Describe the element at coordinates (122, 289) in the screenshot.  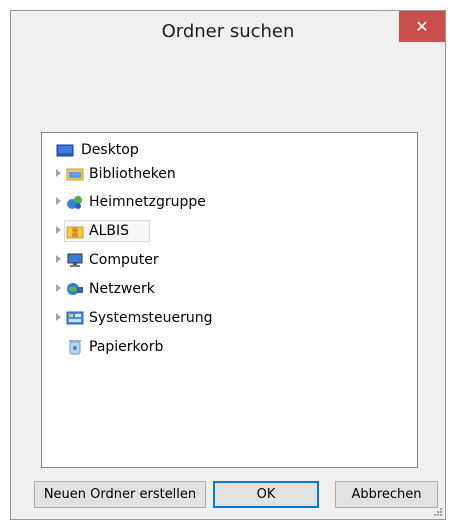
I see `tree-item-label: Netzwerk` at that location.